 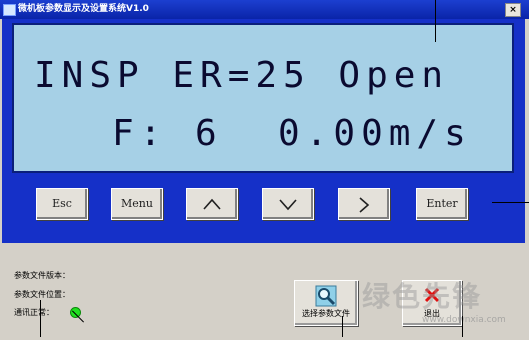 I want to click on callout-line-enter, so click(x=510, y=202).